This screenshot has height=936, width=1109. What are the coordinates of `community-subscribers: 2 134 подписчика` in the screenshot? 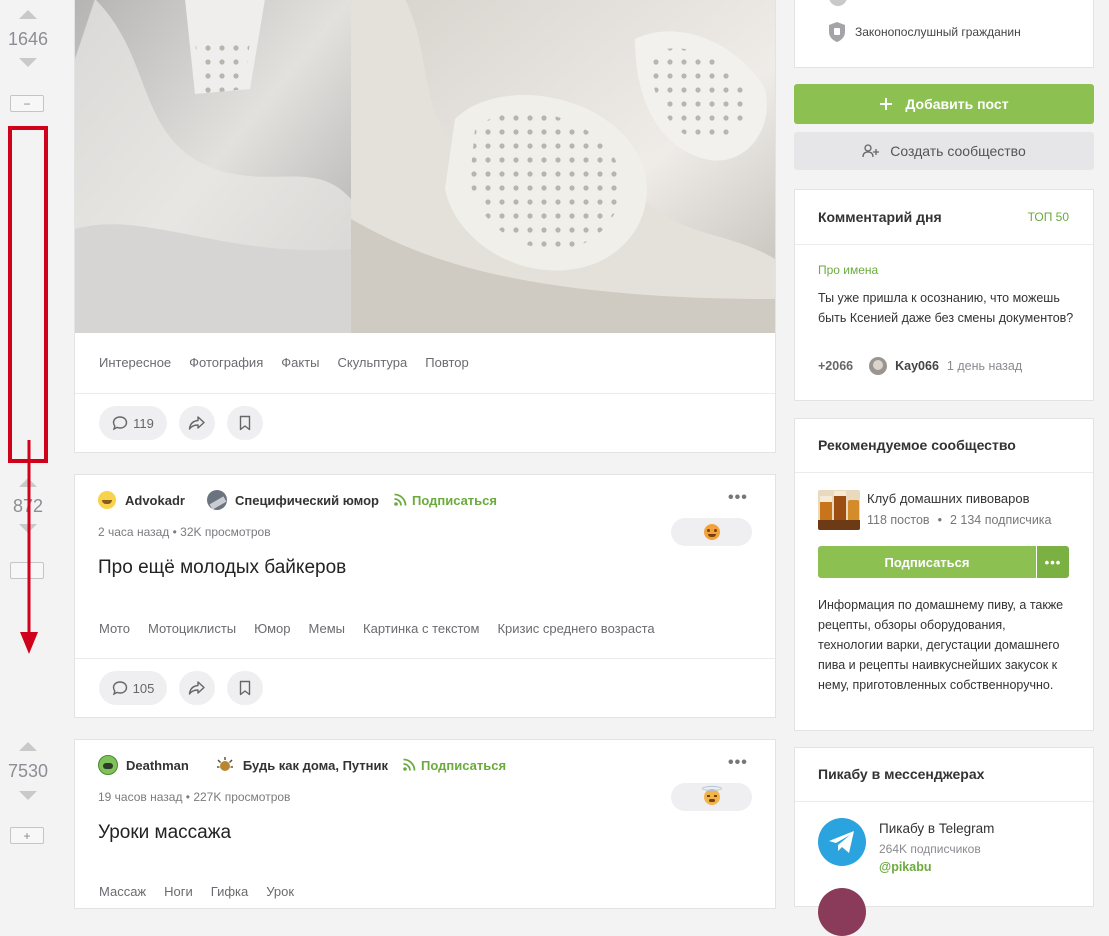 It's located at (1000, 520).